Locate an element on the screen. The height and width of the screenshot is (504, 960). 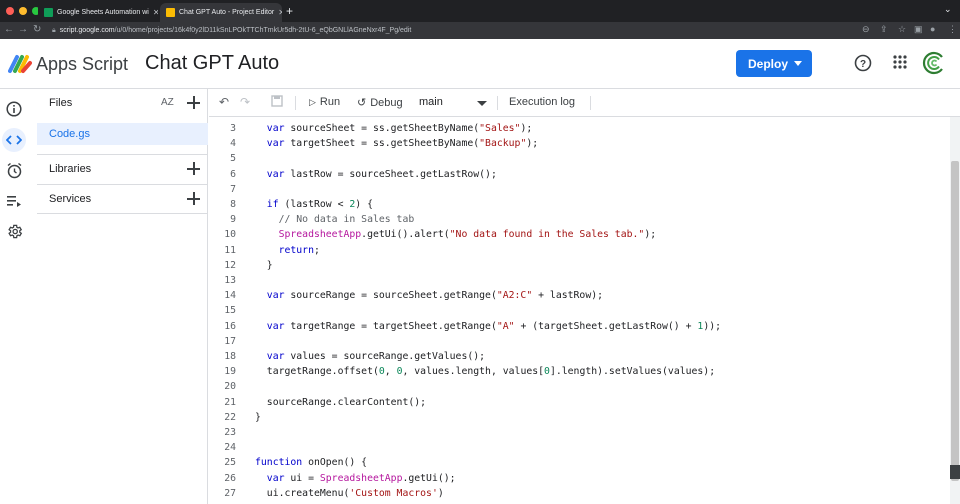
deploy-button: Deploy is located at coordinates (774, 63).